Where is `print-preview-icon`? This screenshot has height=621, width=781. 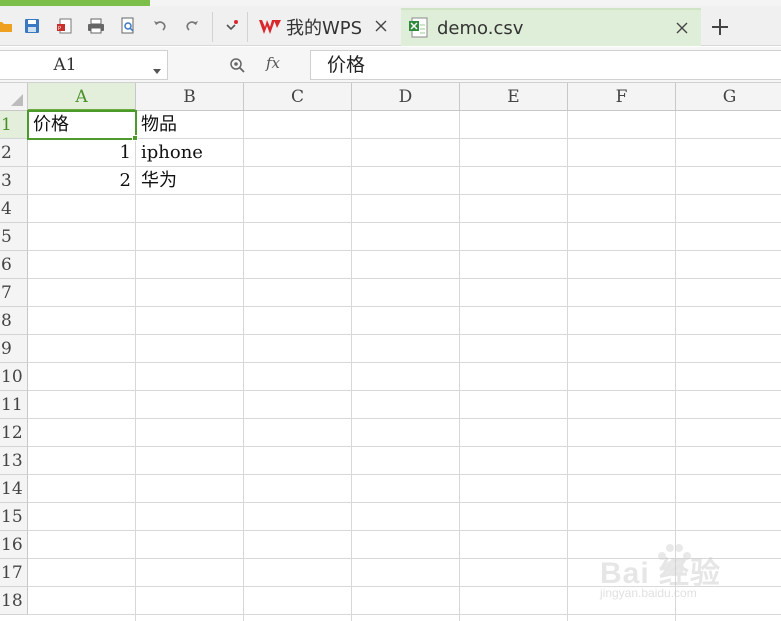
print-preview-icon is located at coordinates (128, 26).